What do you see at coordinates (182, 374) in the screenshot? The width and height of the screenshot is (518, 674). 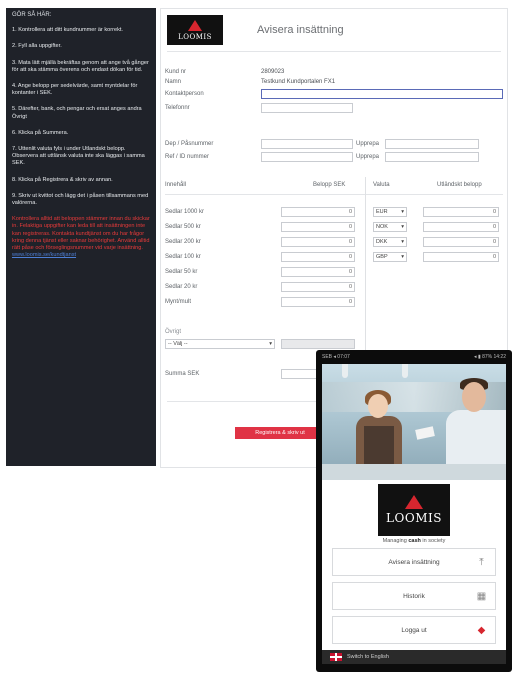 I see `sum-label: Summa SEK` at bounding box center [182, 374].